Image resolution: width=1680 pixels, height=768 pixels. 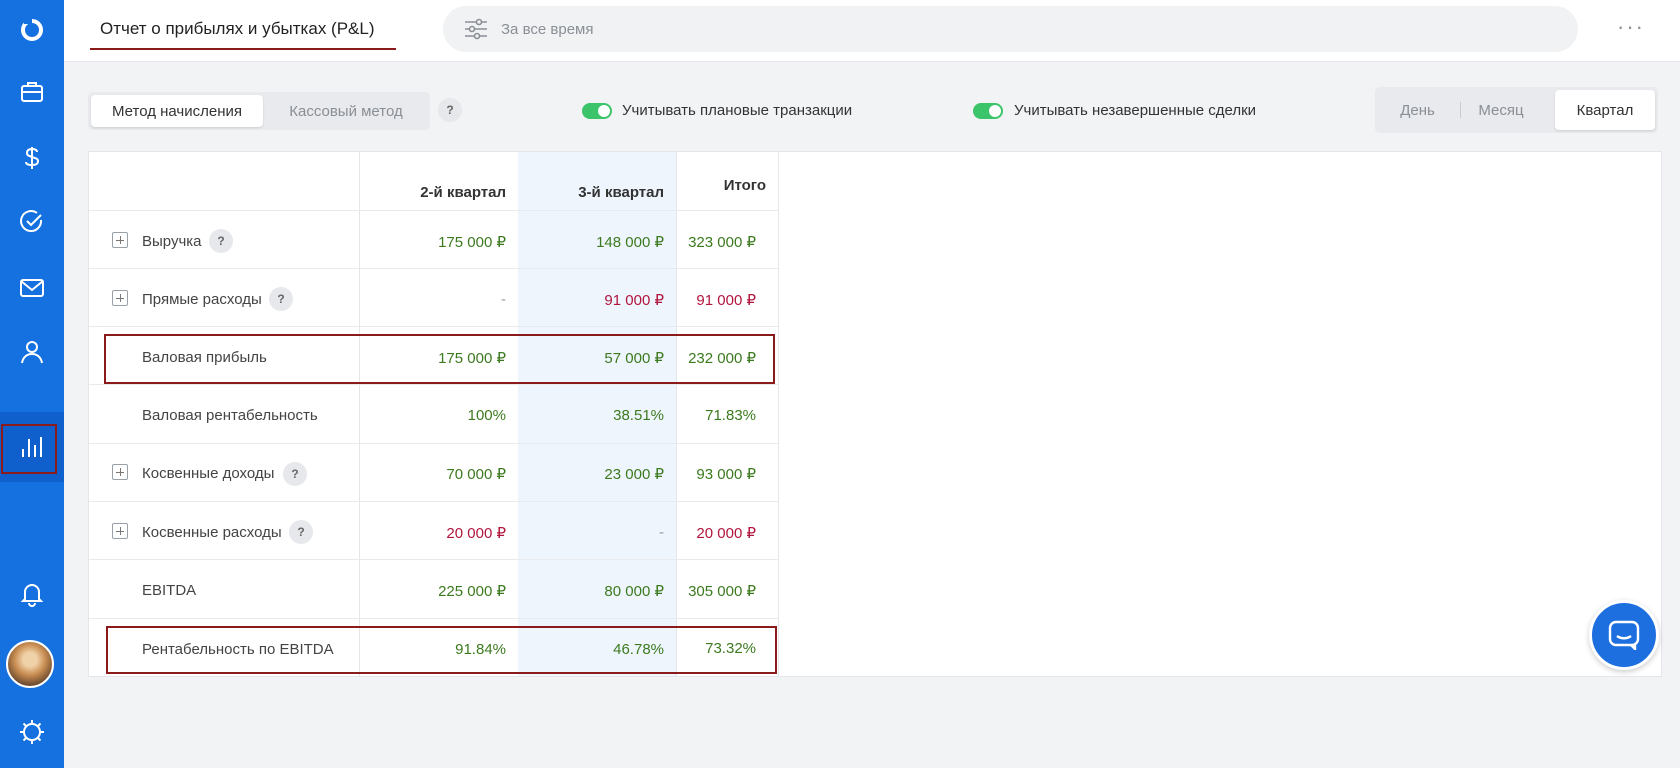 I want to click on period-segment: День Месяц Квартал, so click(x=1516, y=110).